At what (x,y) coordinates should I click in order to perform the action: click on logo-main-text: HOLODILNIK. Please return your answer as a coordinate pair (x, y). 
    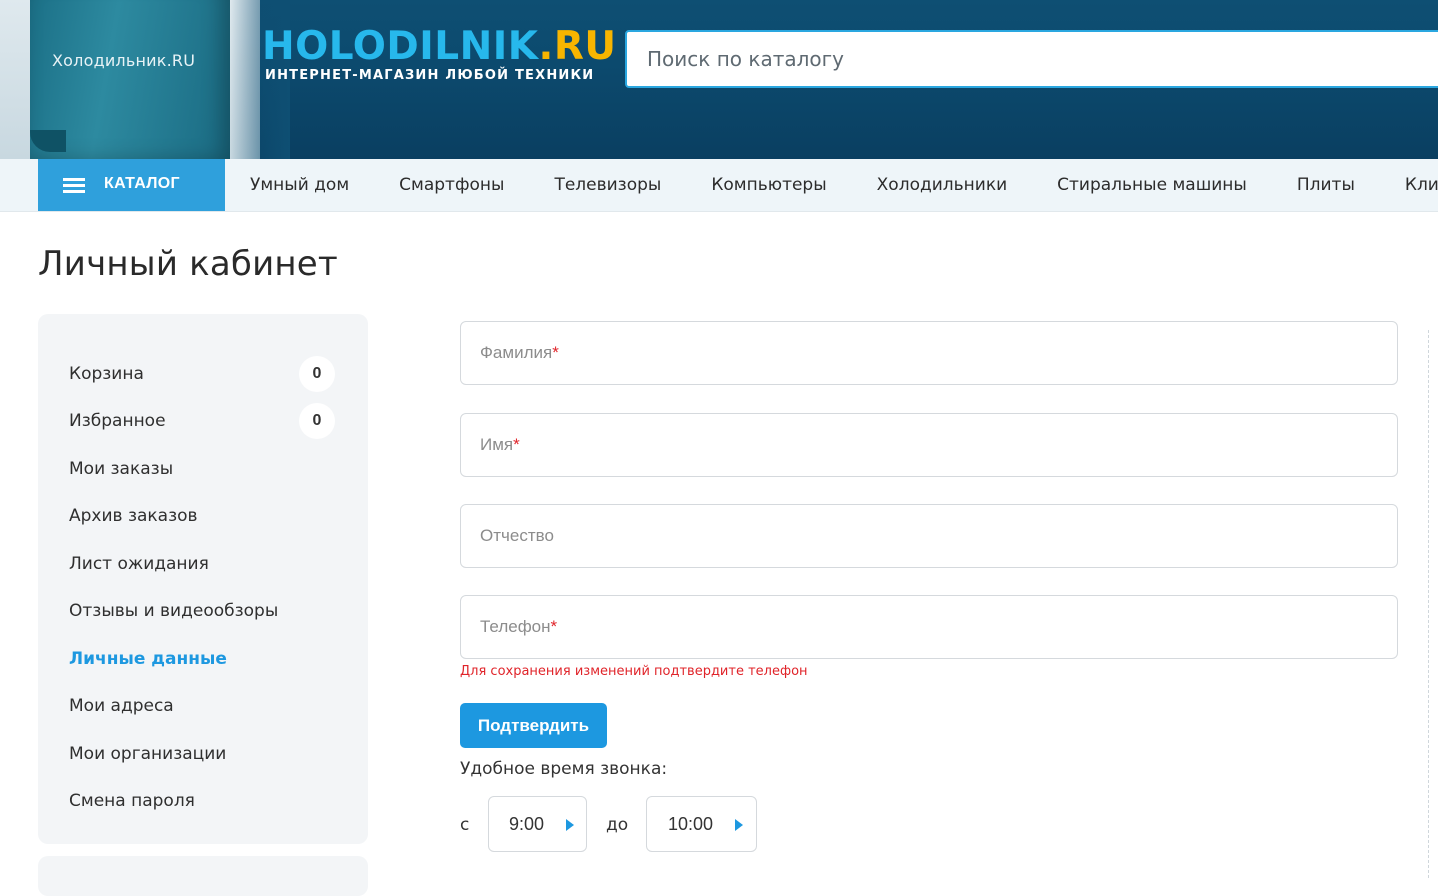
    Looking at the image, I should click on (400, 46).